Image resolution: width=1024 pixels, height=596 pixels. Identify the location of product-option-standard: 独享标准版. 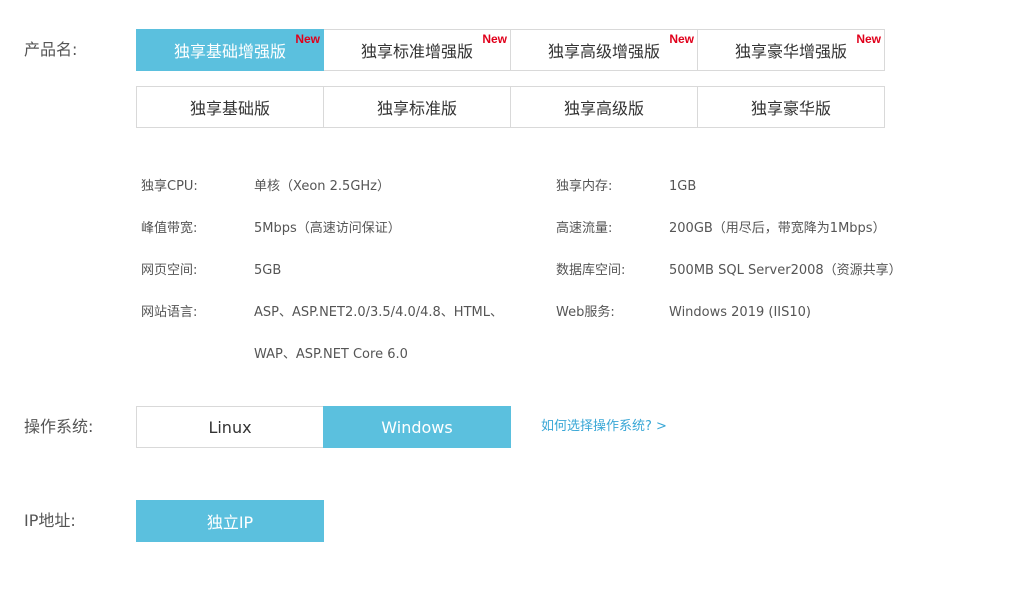
(417, 107).